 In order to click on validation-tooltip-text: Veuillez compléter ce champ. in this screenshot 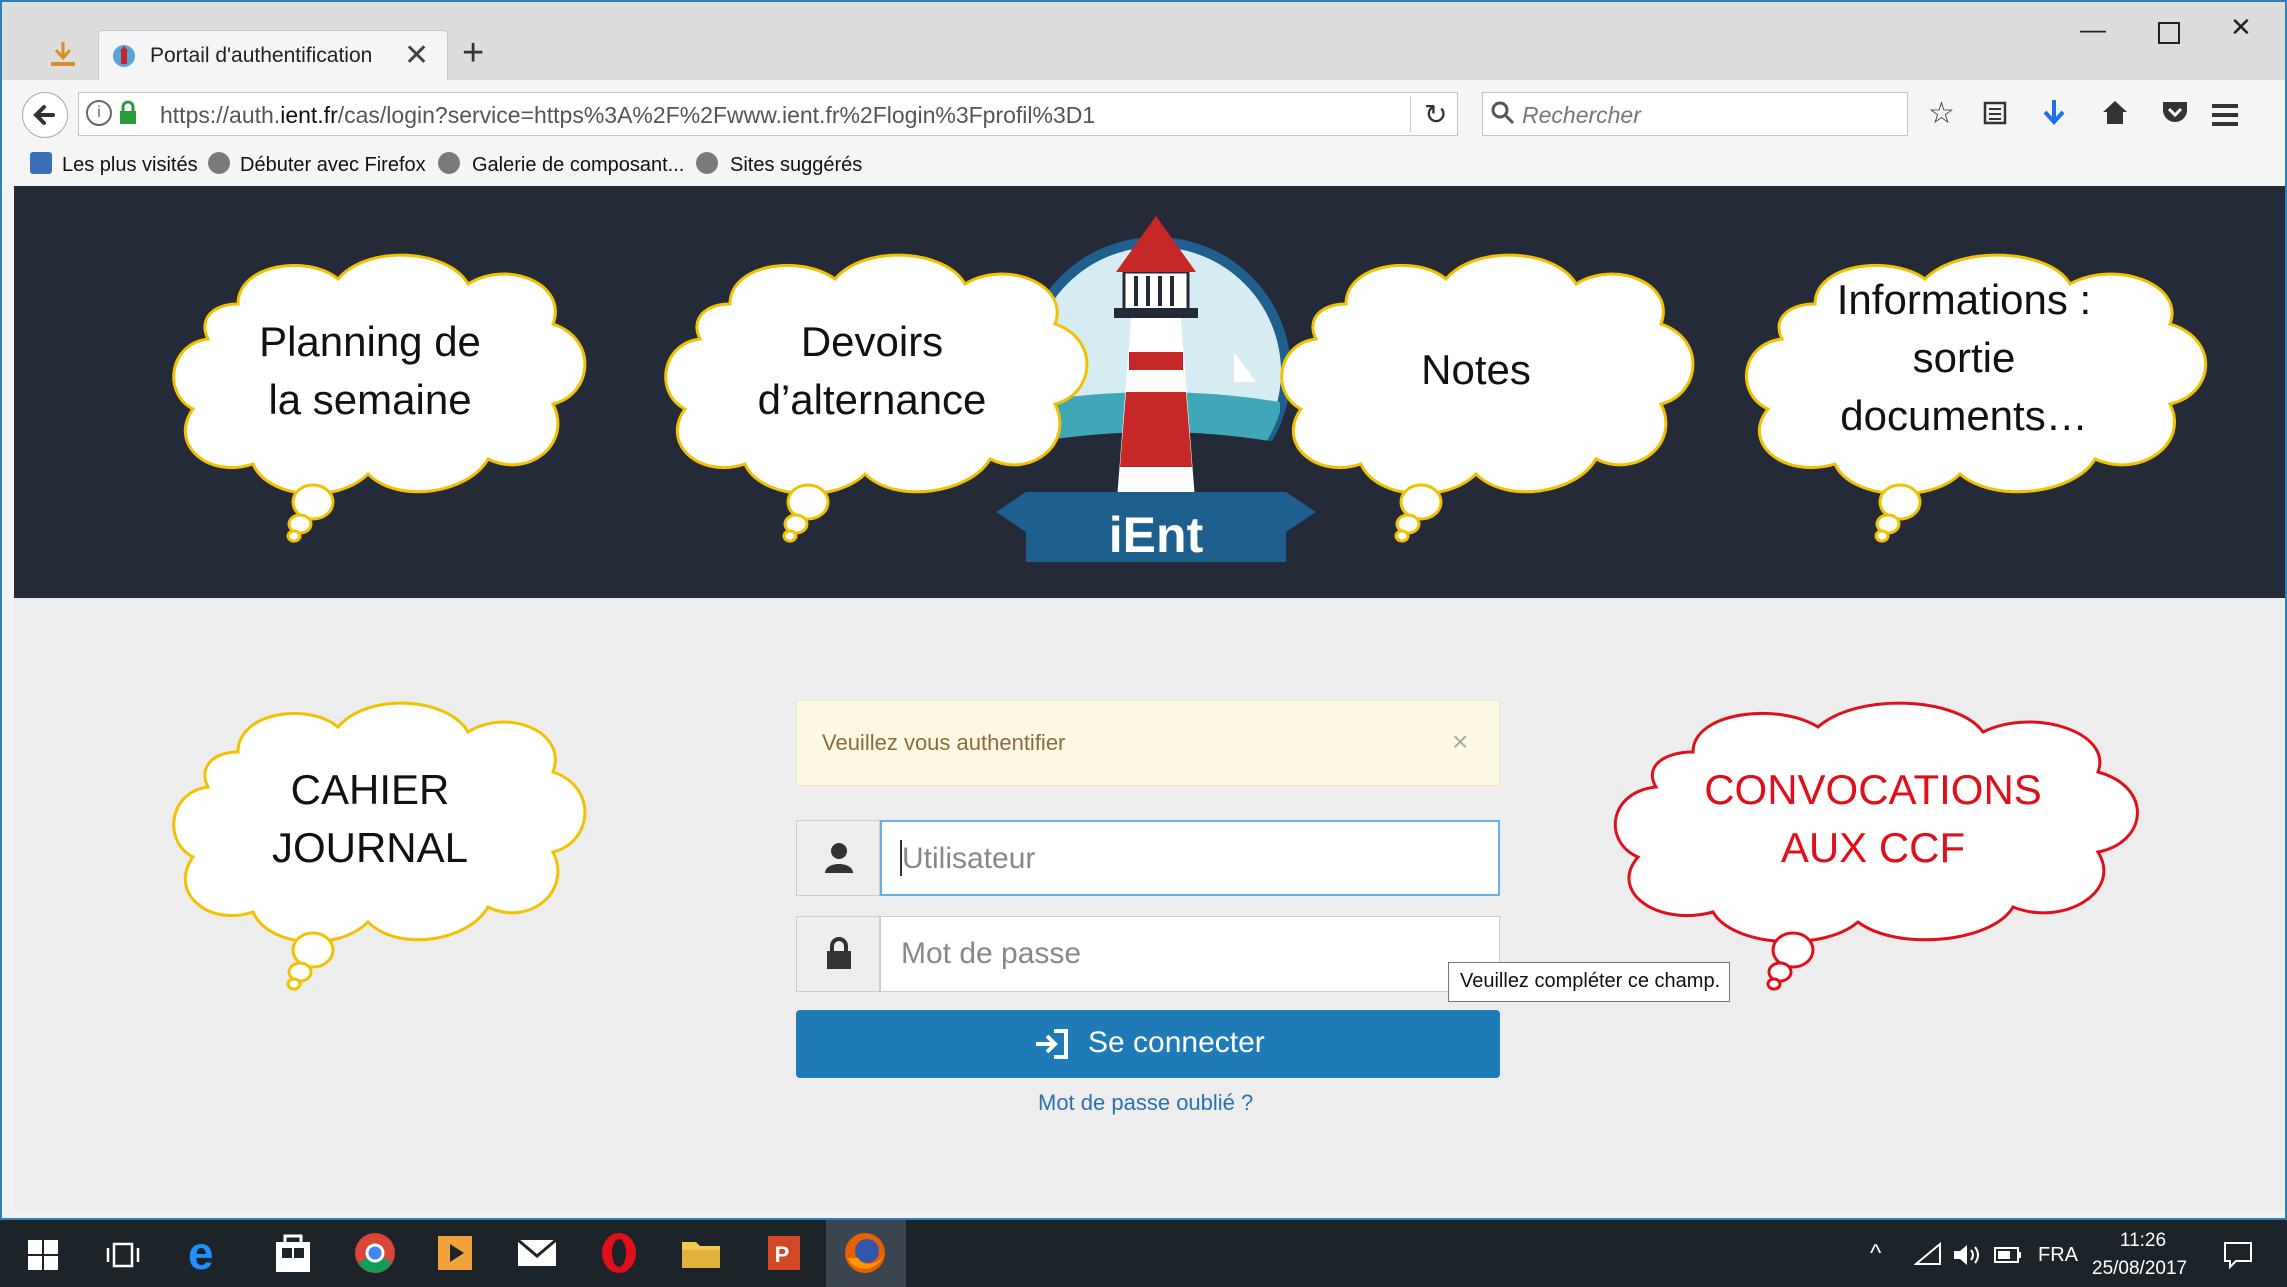, I will do `click(1590, 981)`.